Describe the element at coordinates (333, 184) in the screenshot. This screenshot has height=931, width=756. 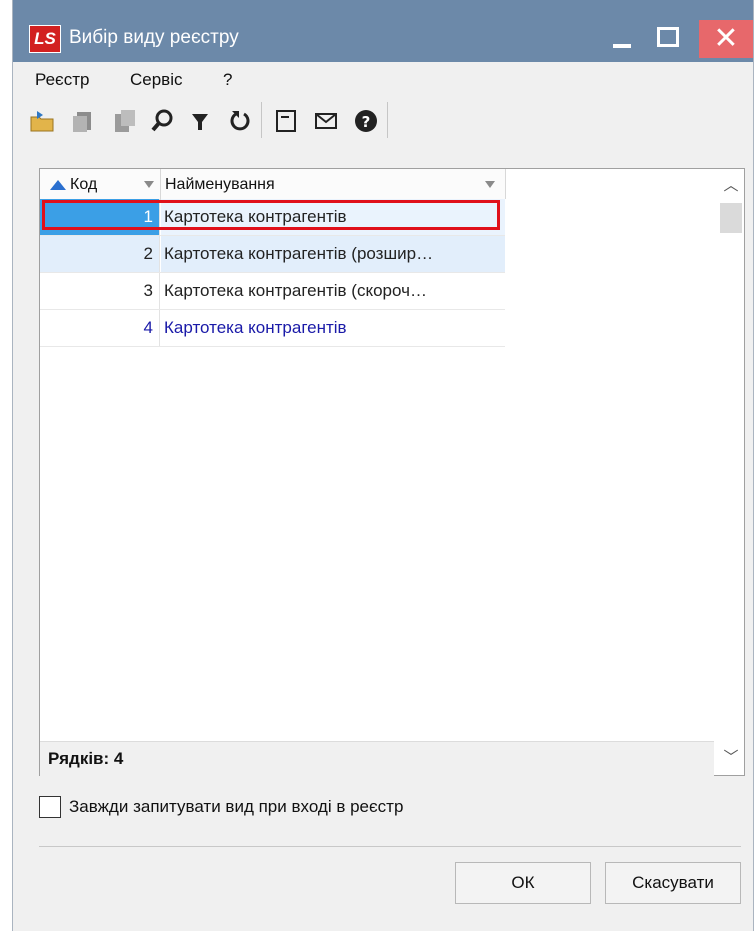
I see `column-header-name: Найменування` at that location.